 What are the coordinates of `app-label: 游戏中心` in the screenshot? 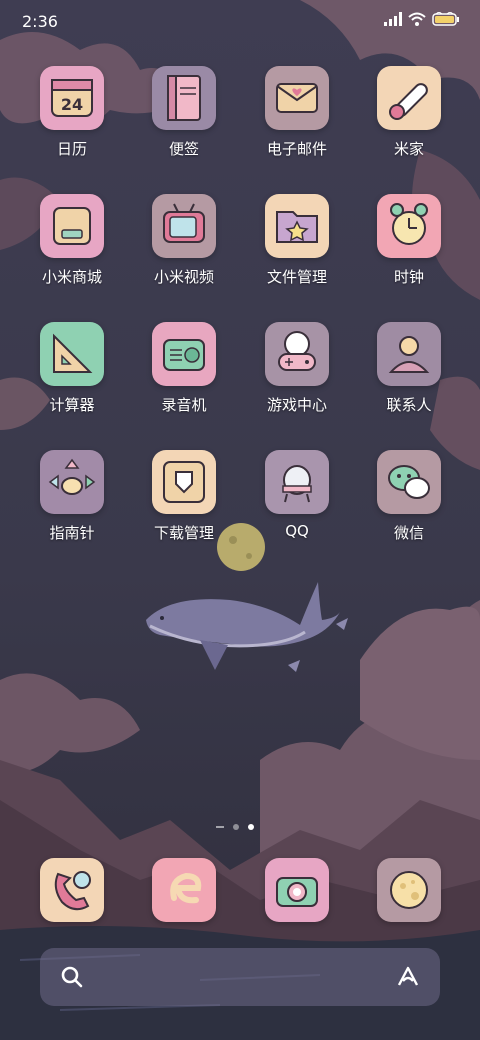 It's located at (296, 405).